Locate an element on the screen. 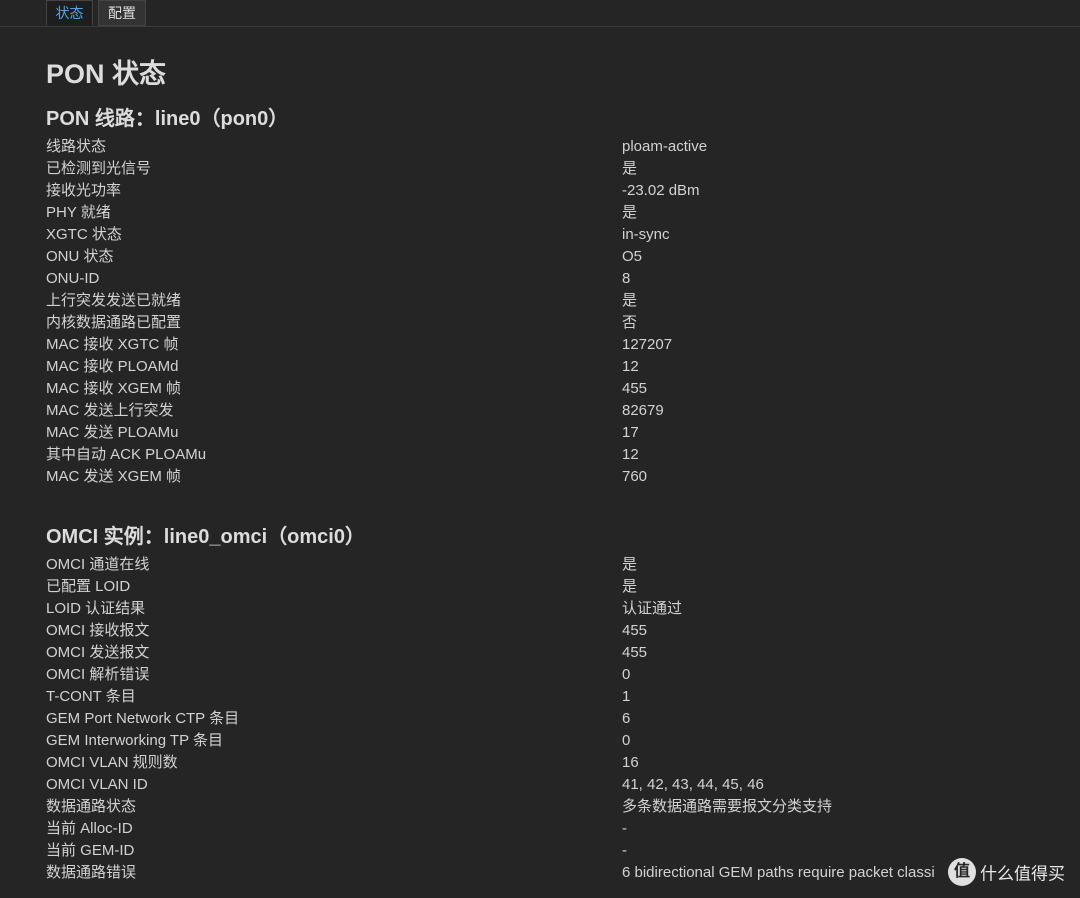 This screenshot has height=898, width=1080. status-key: GEM Interworking TP 条目 is located at coordinates (134, 740).